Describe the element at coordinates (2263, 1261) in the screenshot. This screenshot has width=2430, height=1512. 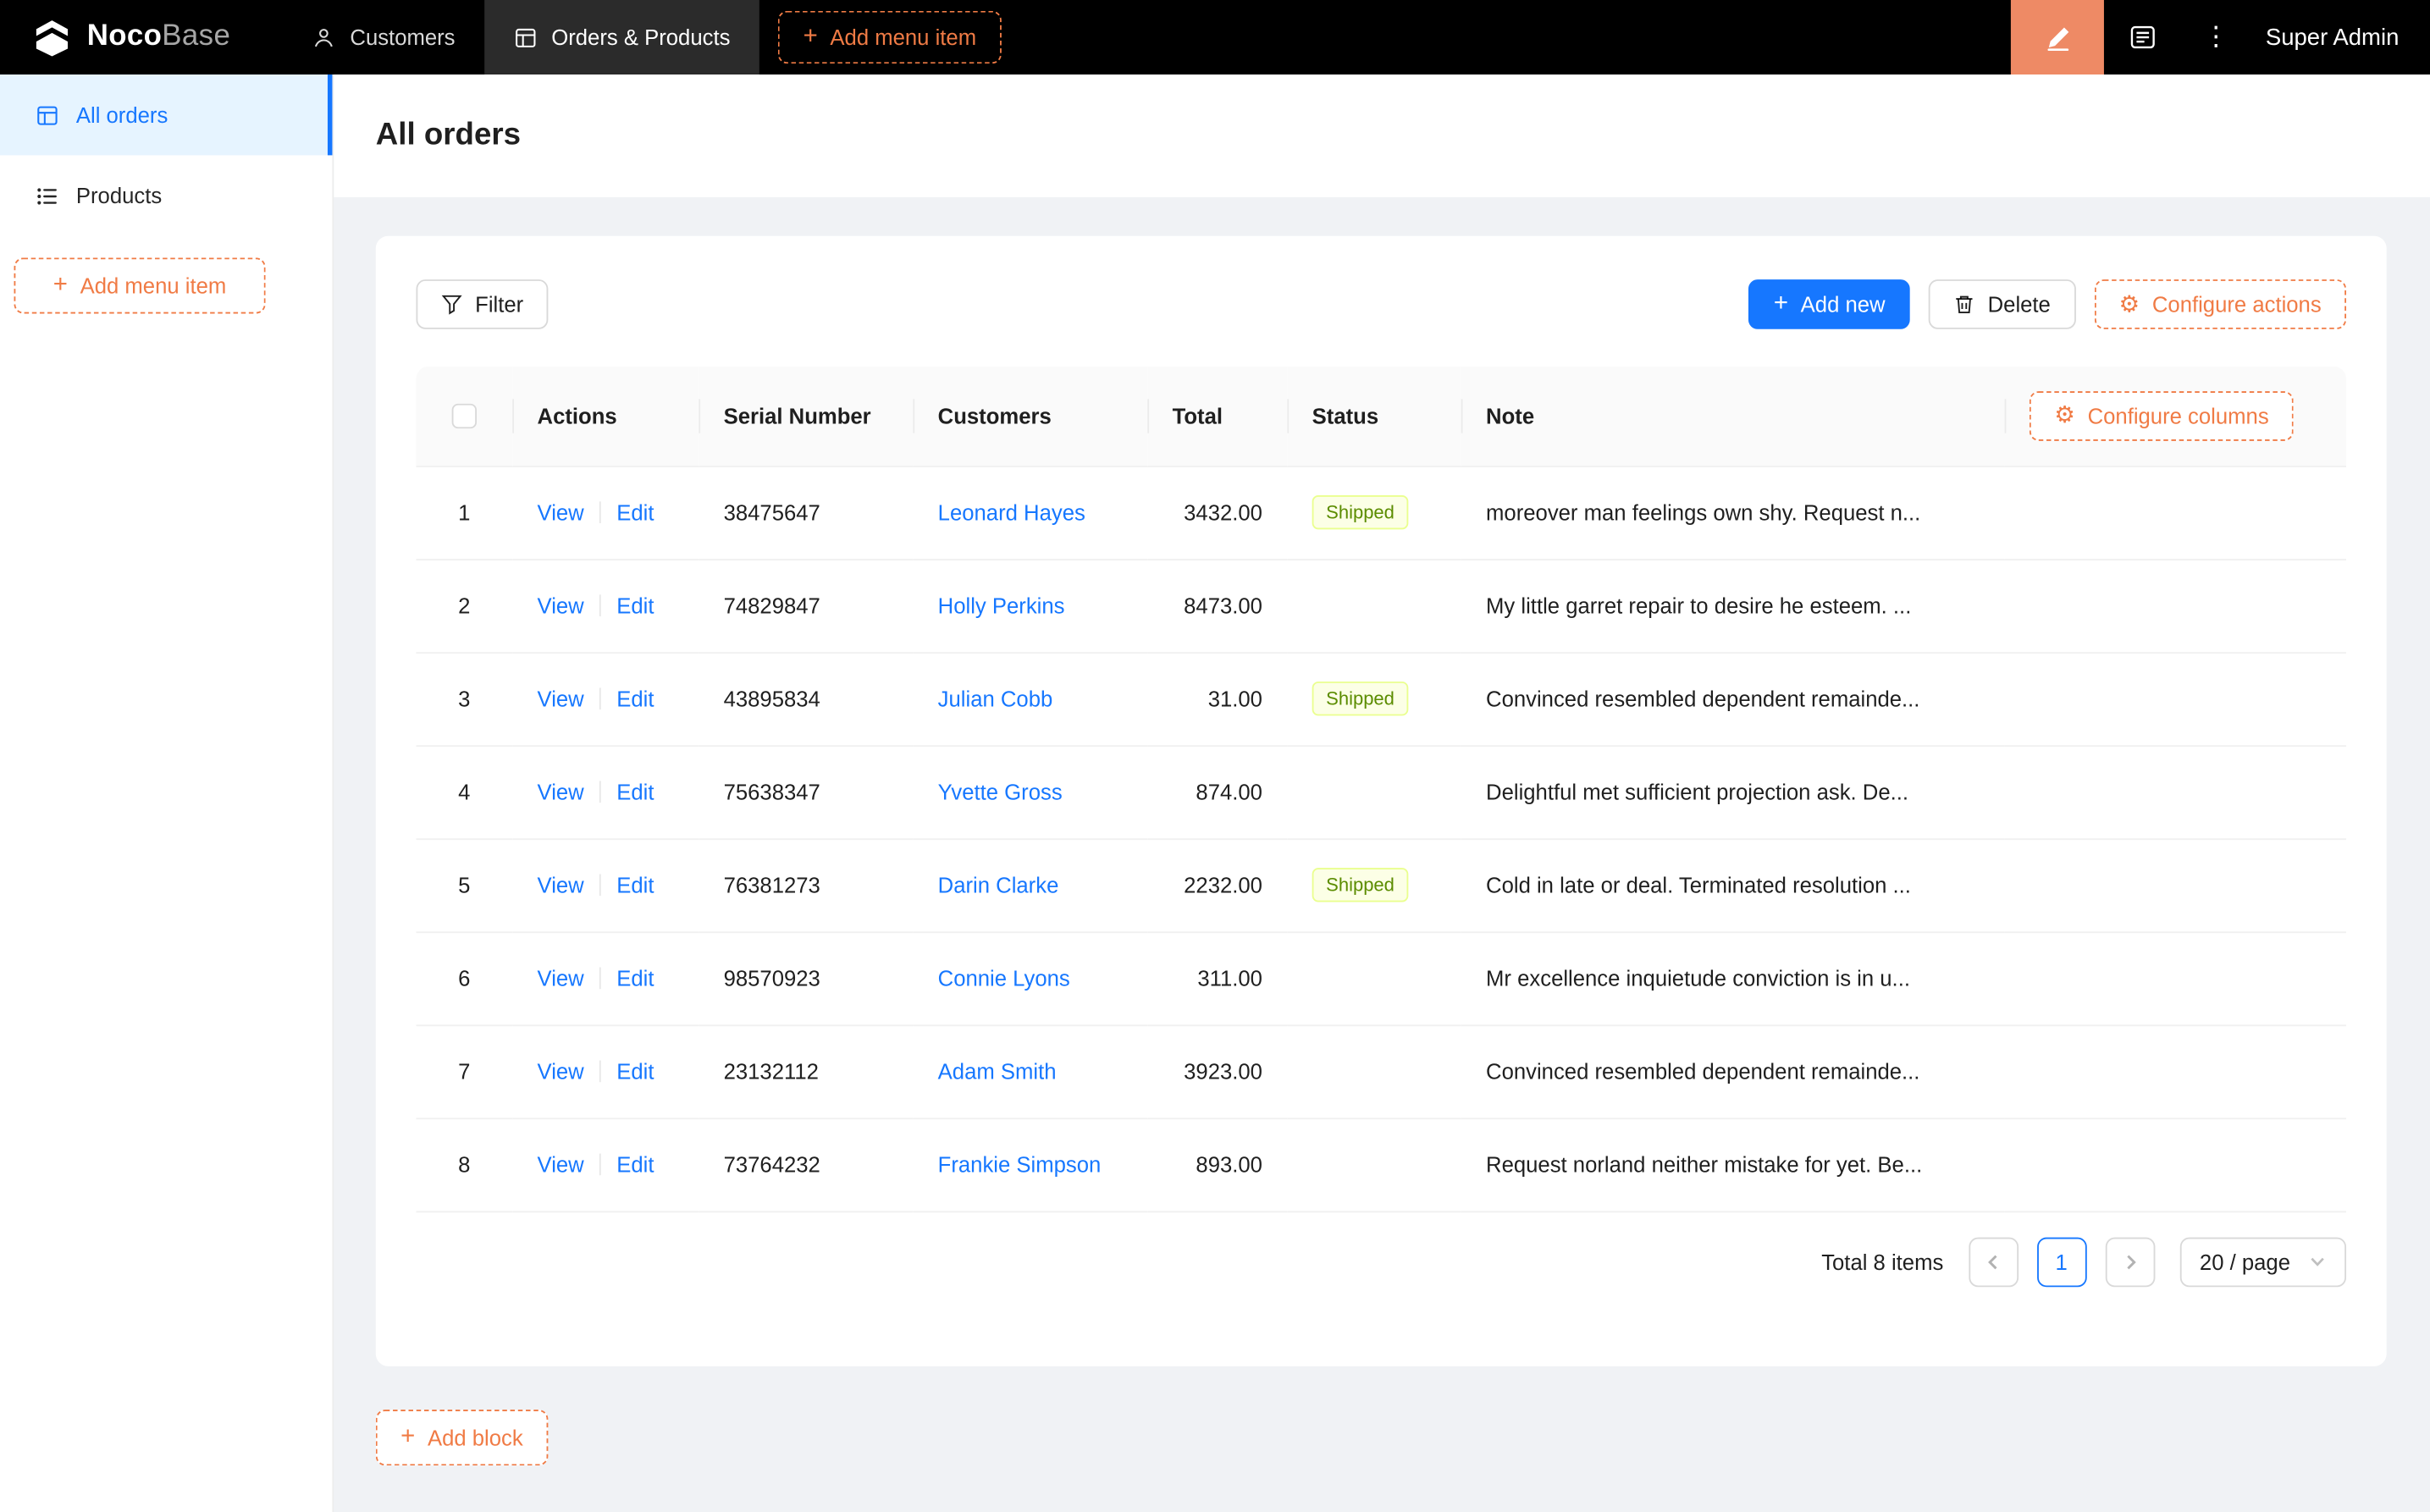
I see `page-size-select: 20 / page` at that location.